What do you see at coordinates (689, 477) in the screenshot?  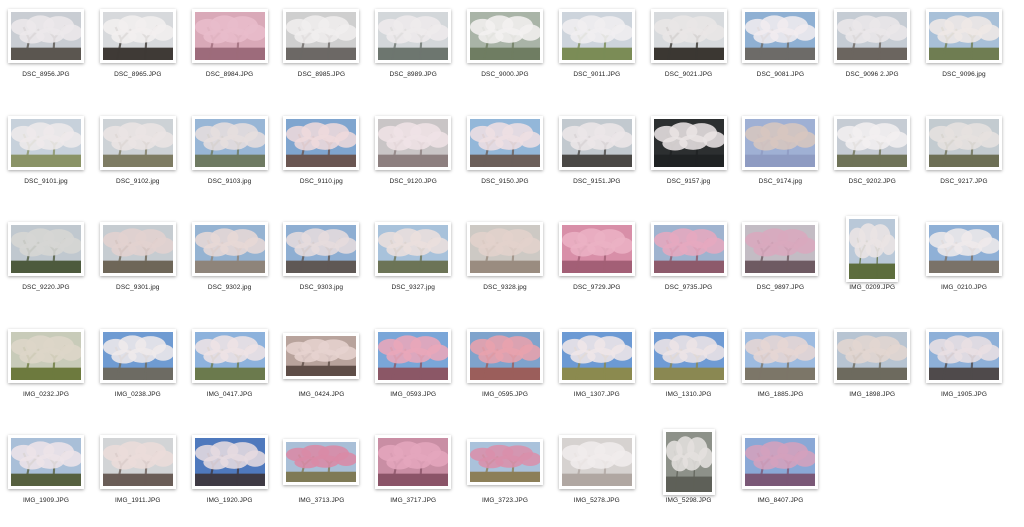 I see `file-item: IMG_5298.JPG` at bounding box center [689, 477].